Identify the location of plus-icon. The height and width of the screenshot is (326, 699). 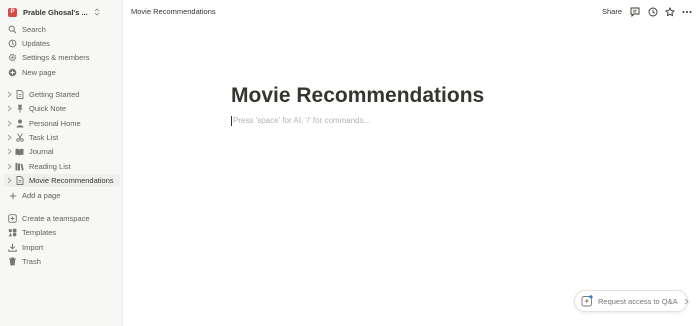
(12, 195).